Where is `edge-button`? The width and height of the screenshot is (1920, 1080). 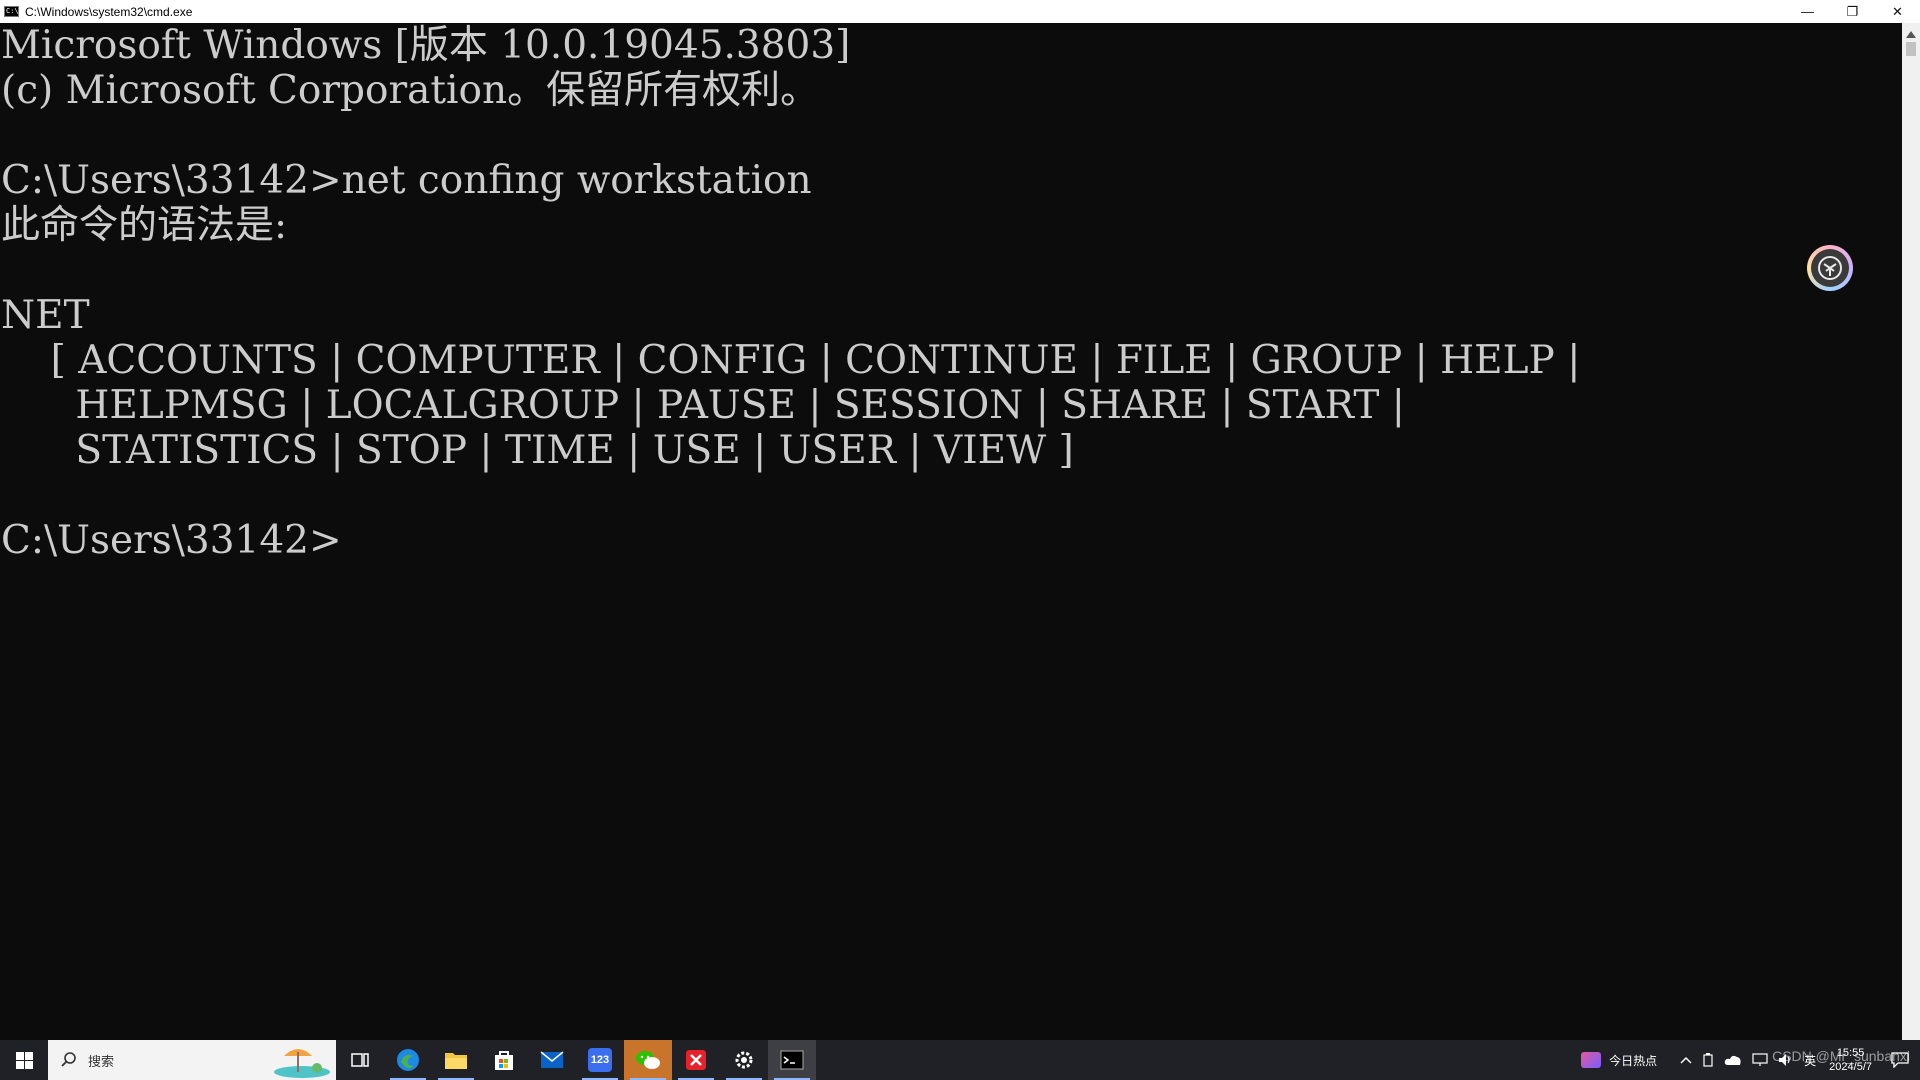
edge-button is located at coordinates (408, 1060).